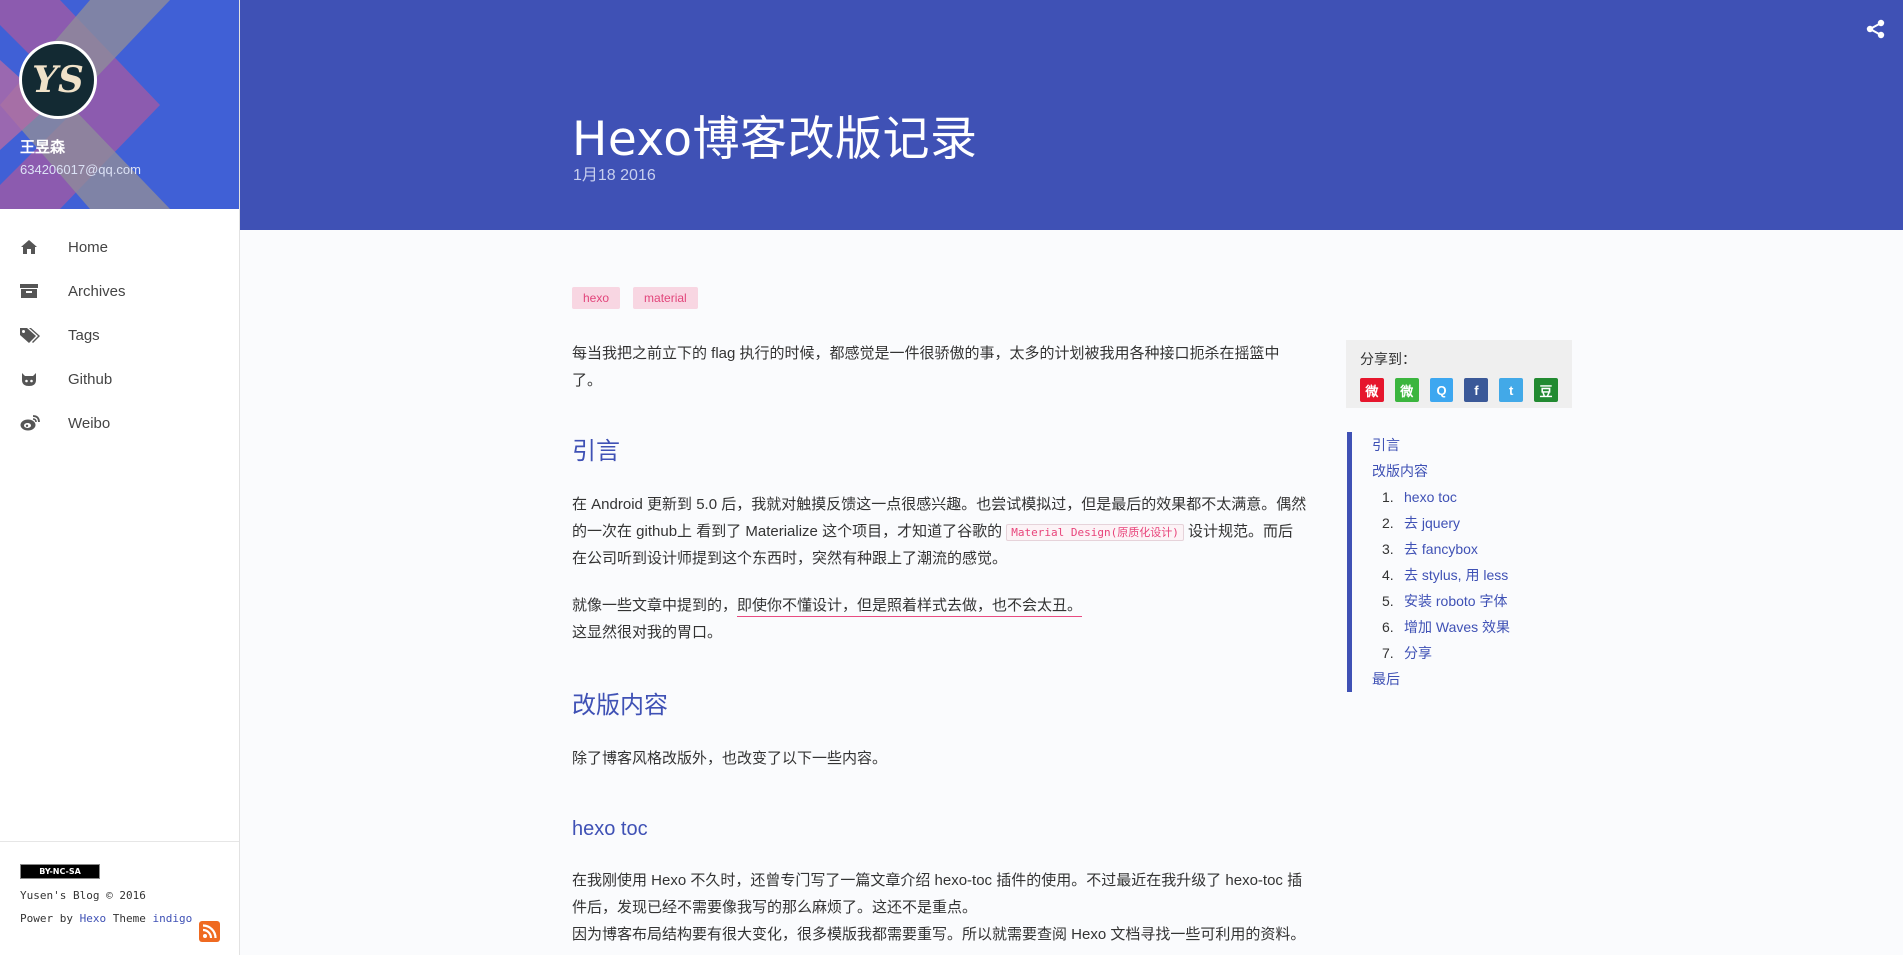  I want to click on nav-label: Home, so click(88, 247).